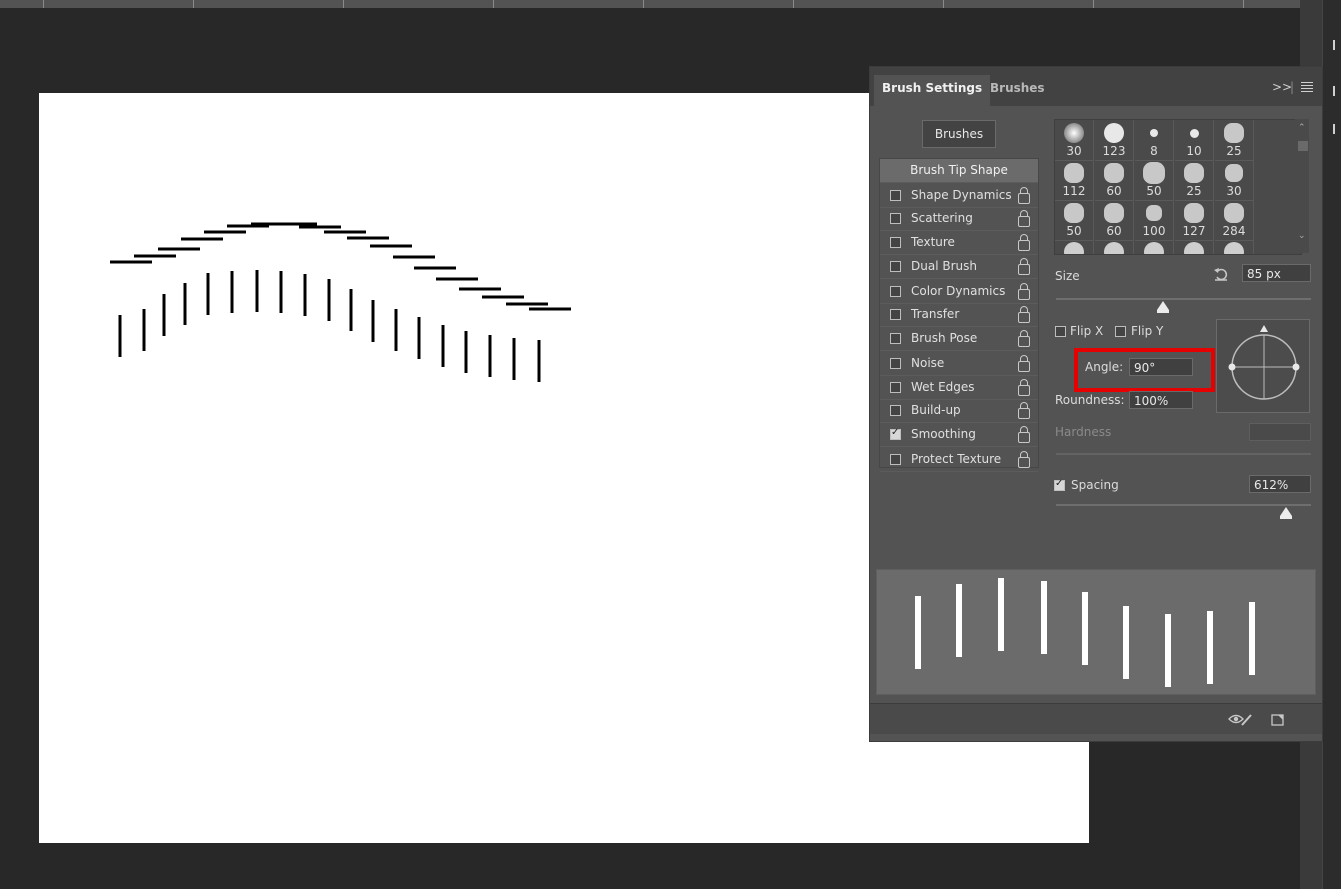 The width and height of the screenshot is (1341, 889). Describe the element at coordinates (959, 411) in the screenshot. I see `list-item: Build-up` at that location.